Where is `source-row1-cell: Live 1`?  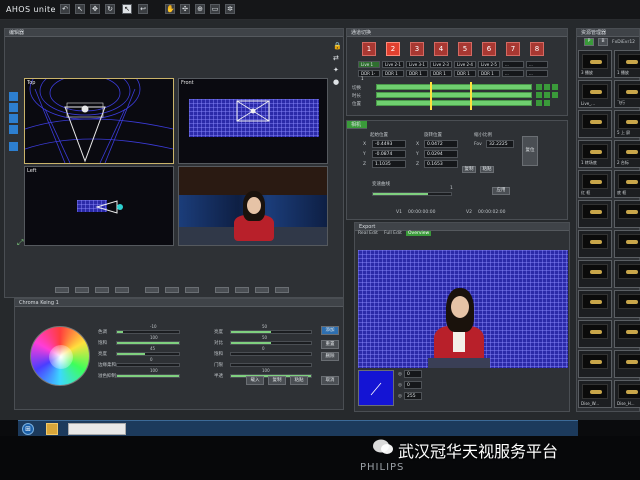 source-row1-cell: Live 1 is located at coordinates (369, 64).